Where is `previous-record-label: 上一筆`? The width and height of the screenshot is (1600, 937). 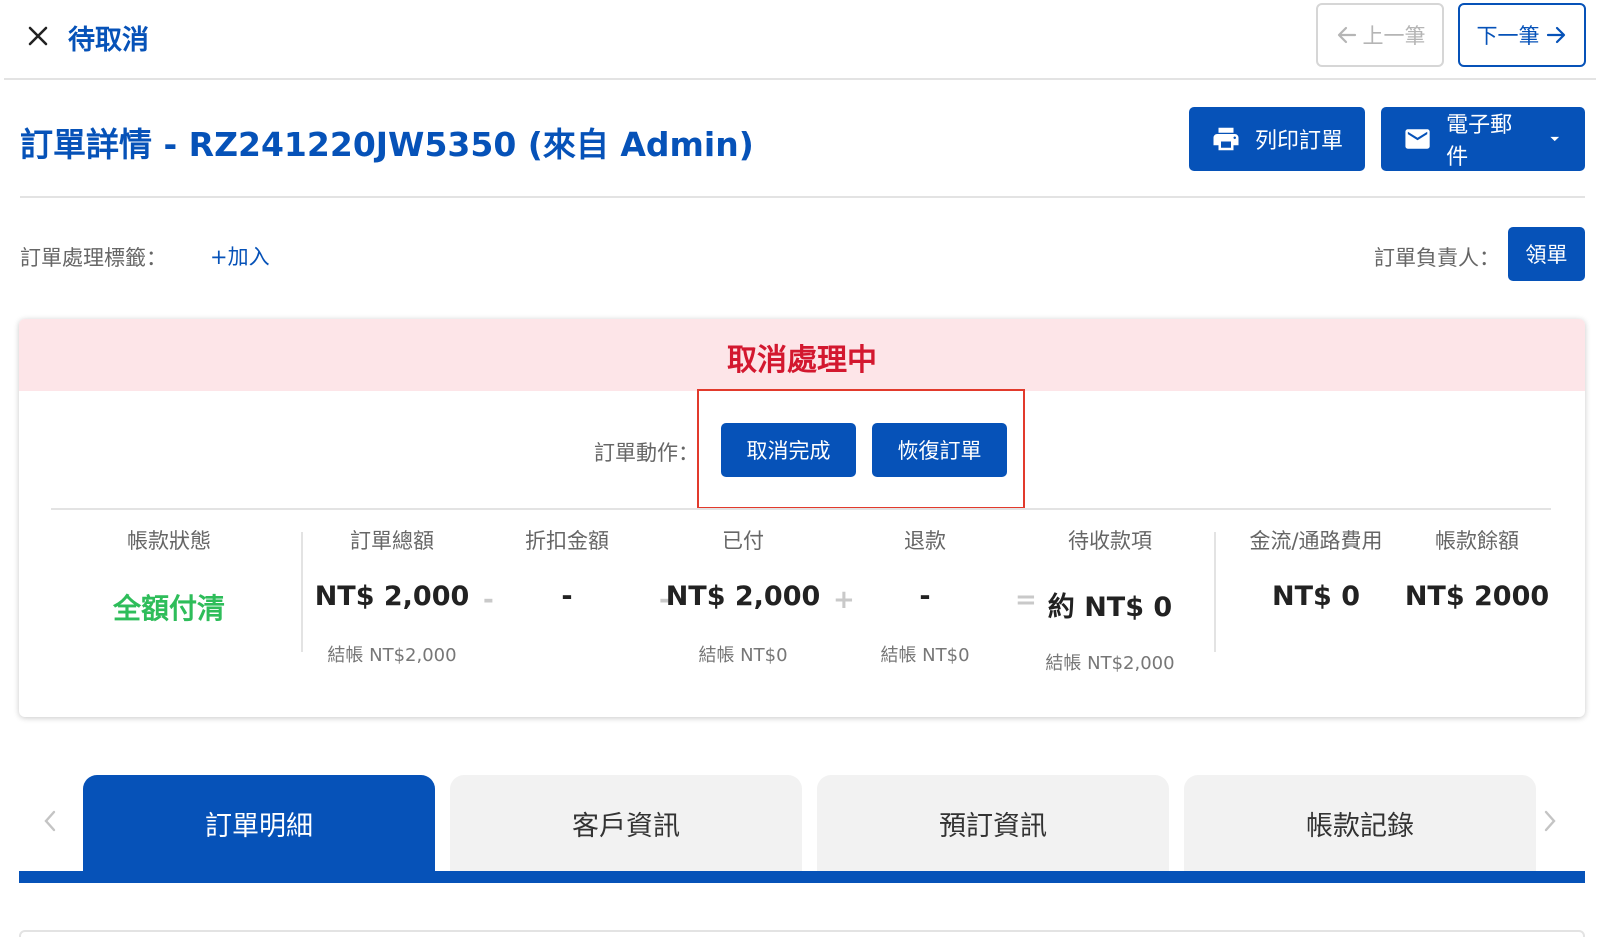 previous-record-label: 上一筆 is located at coordinates (1394, 36).